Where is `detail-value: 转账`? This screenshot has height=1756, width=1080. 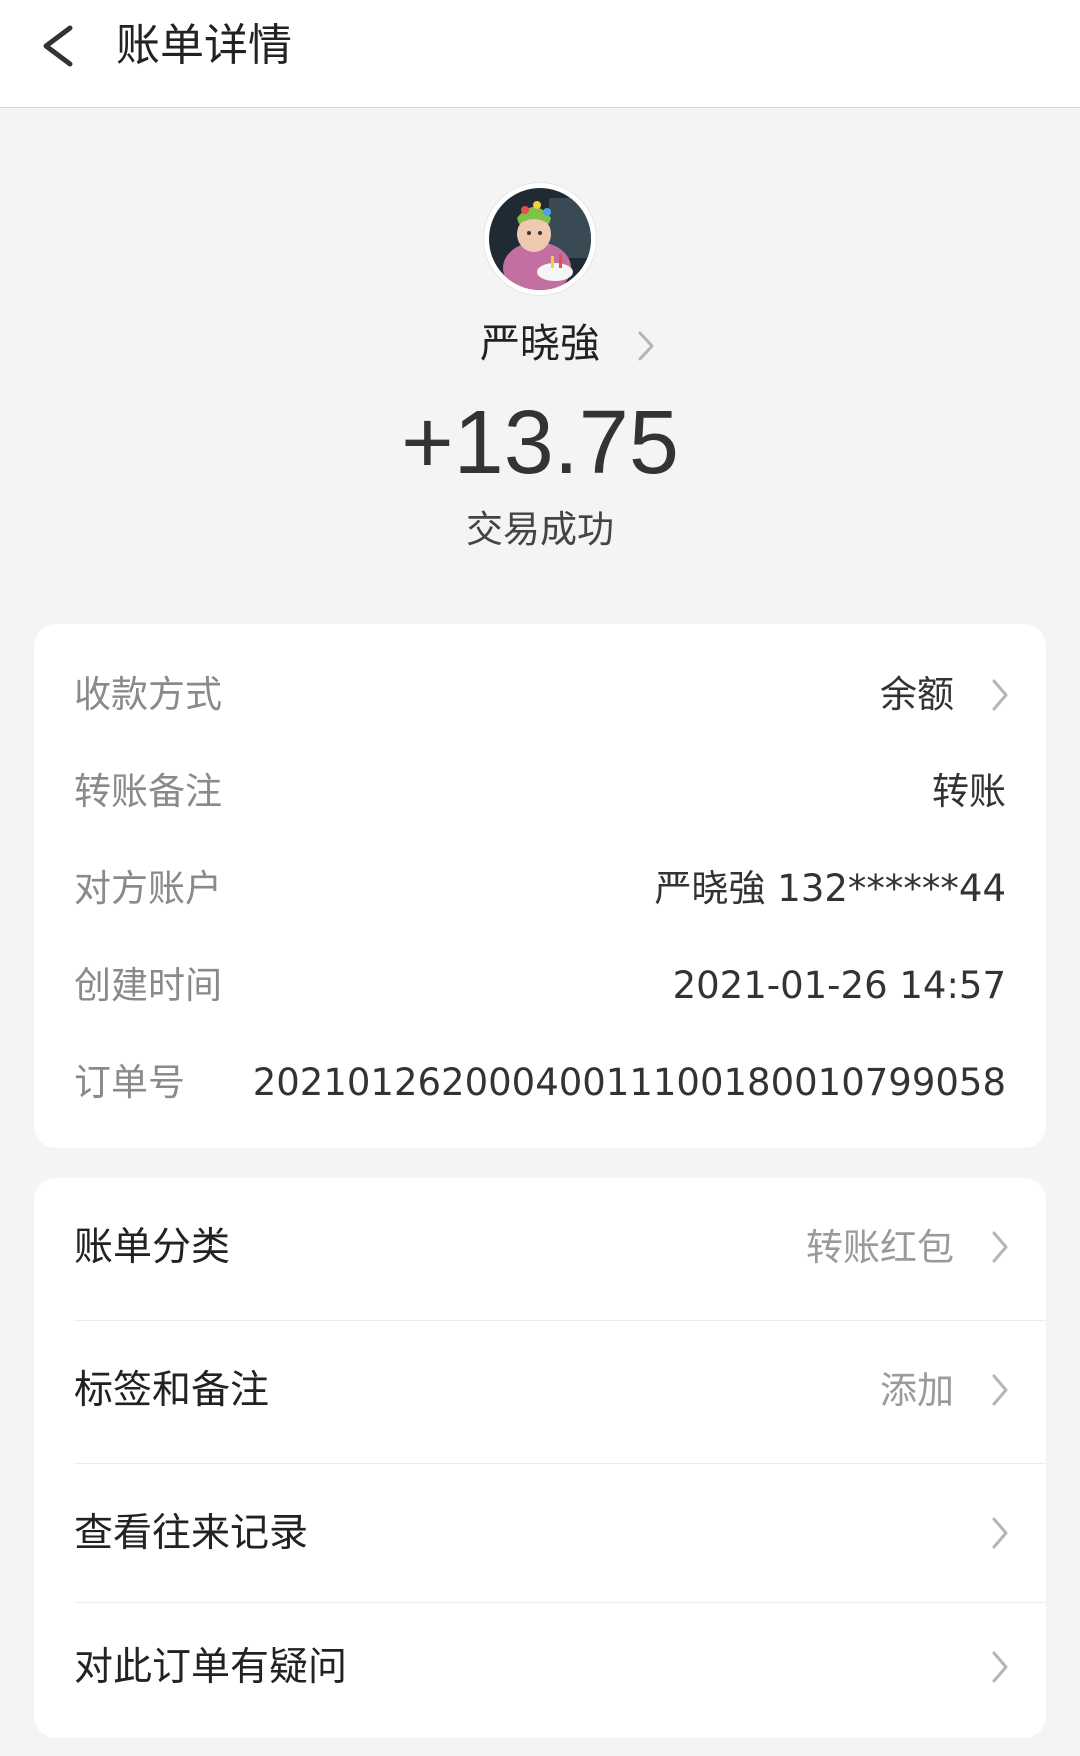
detail-value: 转账 is located at coordinates (969, 791).